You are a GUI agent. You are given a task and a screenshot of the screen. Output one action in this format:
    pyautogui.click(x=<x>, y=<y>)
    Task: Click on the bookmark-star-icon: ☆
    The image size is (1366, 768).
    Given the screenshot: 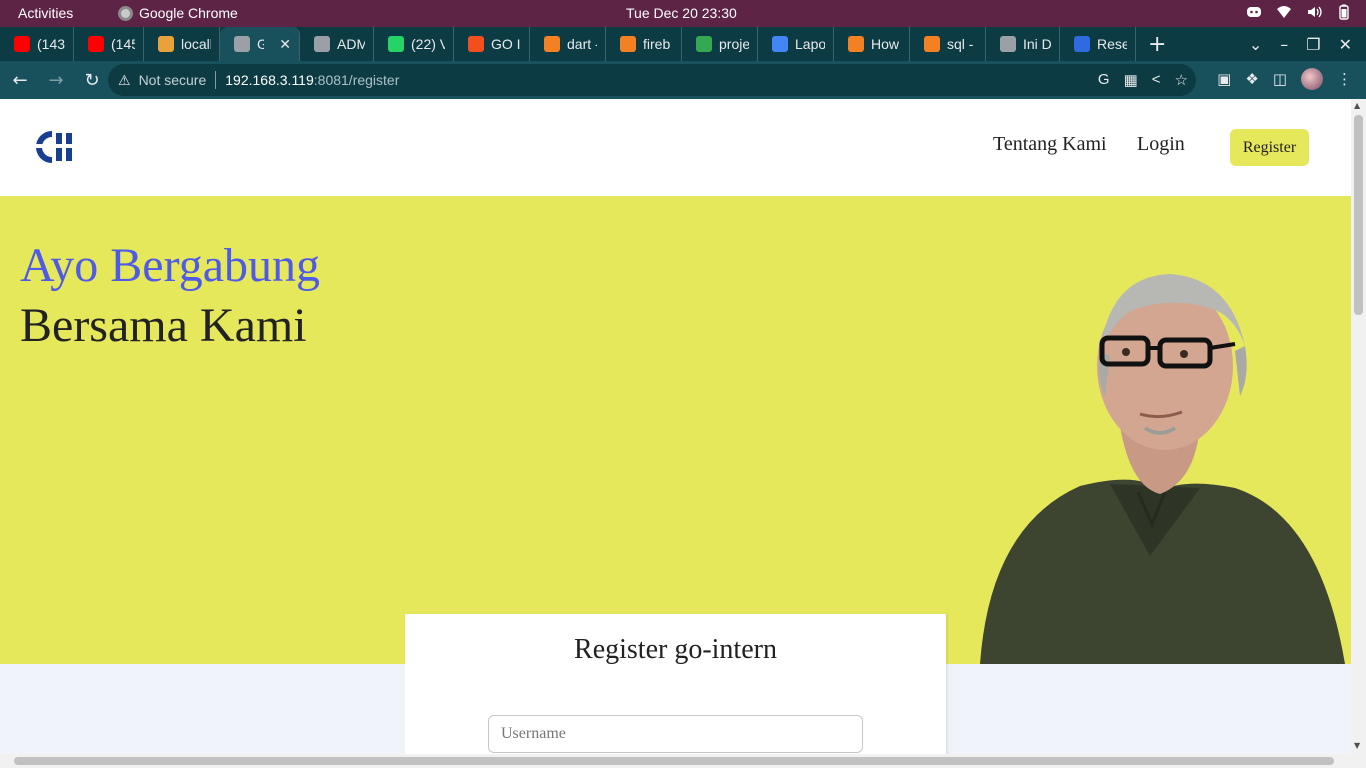 What is the action you would take?
    pyautogui.click(x=1181, y=80)
    